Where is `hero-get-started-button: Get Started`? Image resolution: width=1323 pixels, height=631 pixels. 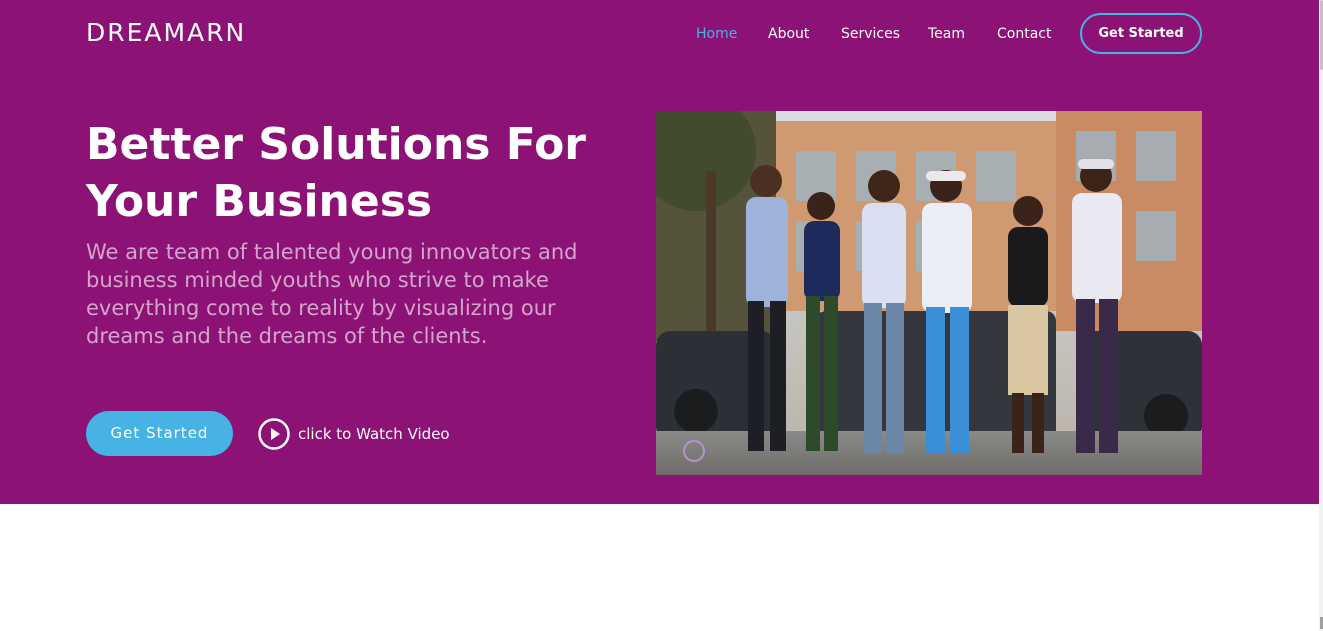 hero-get-started-button: Get Started is located at coordinates (159, 433).